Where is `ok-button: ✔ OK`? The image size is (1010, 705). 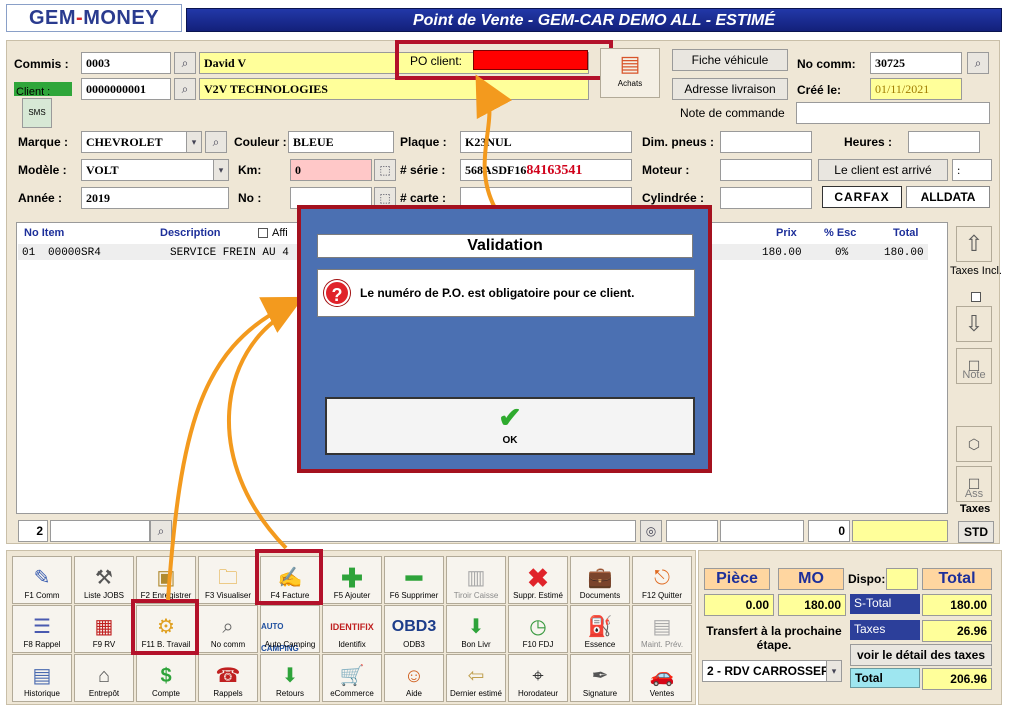
ok-button: ✔ OK is located at coordinates (510, 426).